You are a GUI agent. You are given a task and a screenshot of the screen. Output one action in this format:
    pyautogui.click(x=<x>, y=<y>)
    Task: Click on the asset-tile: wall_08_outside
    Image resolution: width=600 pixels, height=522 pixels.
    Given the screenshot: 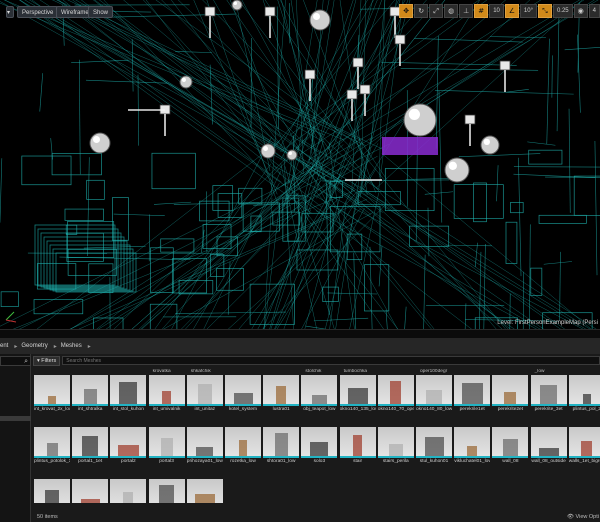 What is the action you would take?
    pyautogui.click(x=548, y=448)
    